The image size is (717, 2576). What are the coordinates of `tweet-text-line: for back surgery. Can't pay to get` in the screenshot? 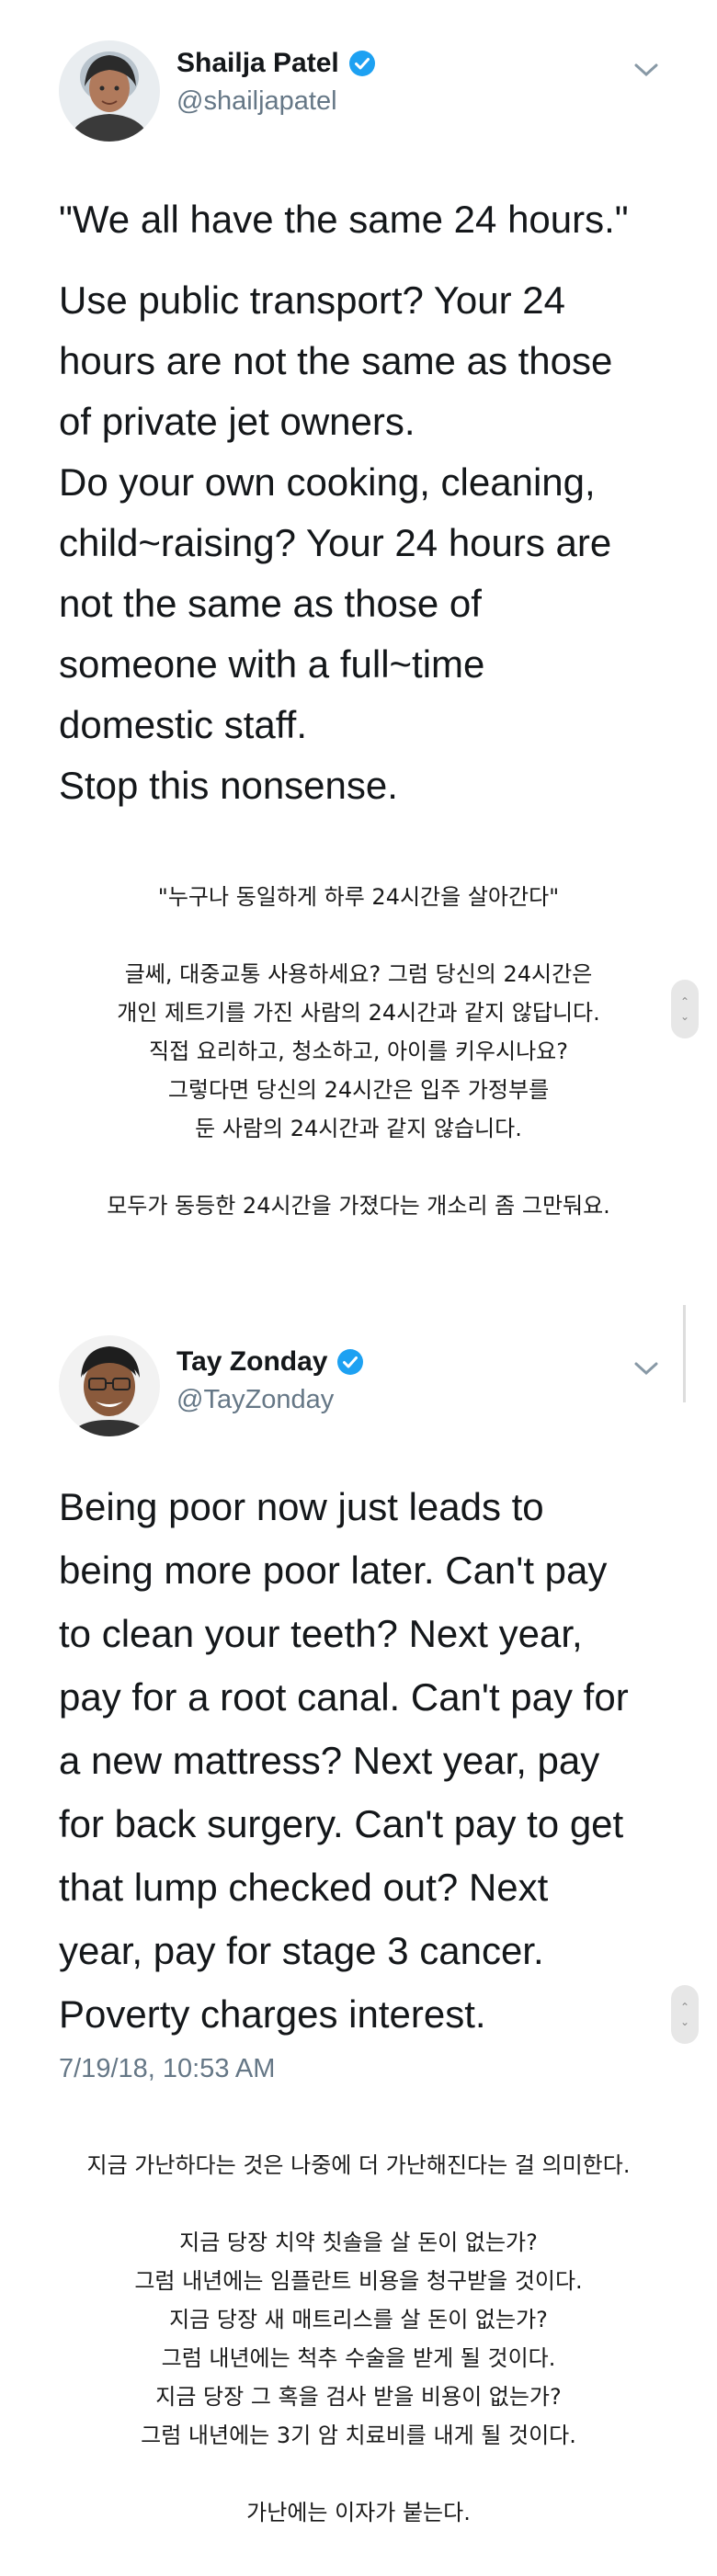 It's located at (341, 1823).